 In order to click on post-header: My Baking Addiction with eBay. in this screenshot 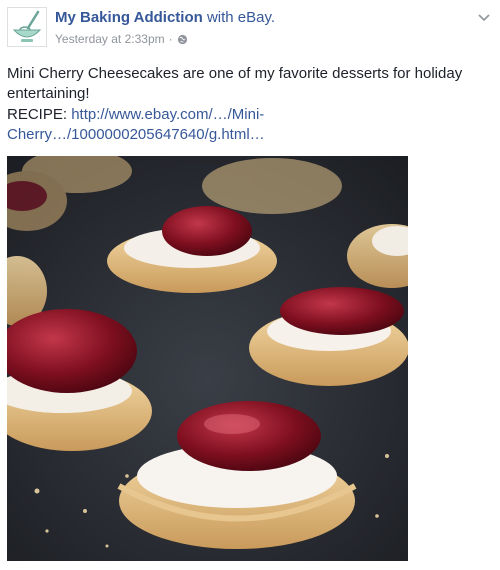, I will do `click(165, 17)`.